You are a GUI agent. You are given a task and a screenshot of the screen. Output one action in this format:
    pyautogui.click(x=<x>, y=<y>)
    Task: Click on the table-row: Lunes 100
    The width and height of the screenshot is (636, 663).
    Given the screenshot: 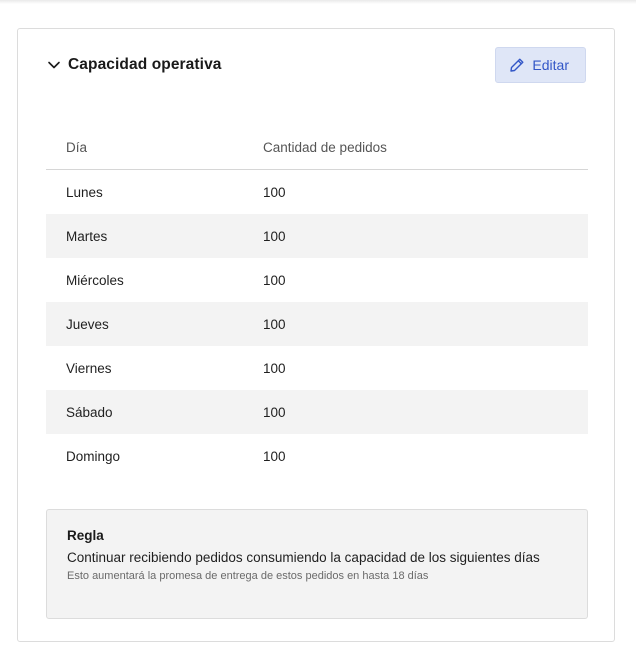 What is the action you would take?
    pyautogui.click(x=317, y=192)
    